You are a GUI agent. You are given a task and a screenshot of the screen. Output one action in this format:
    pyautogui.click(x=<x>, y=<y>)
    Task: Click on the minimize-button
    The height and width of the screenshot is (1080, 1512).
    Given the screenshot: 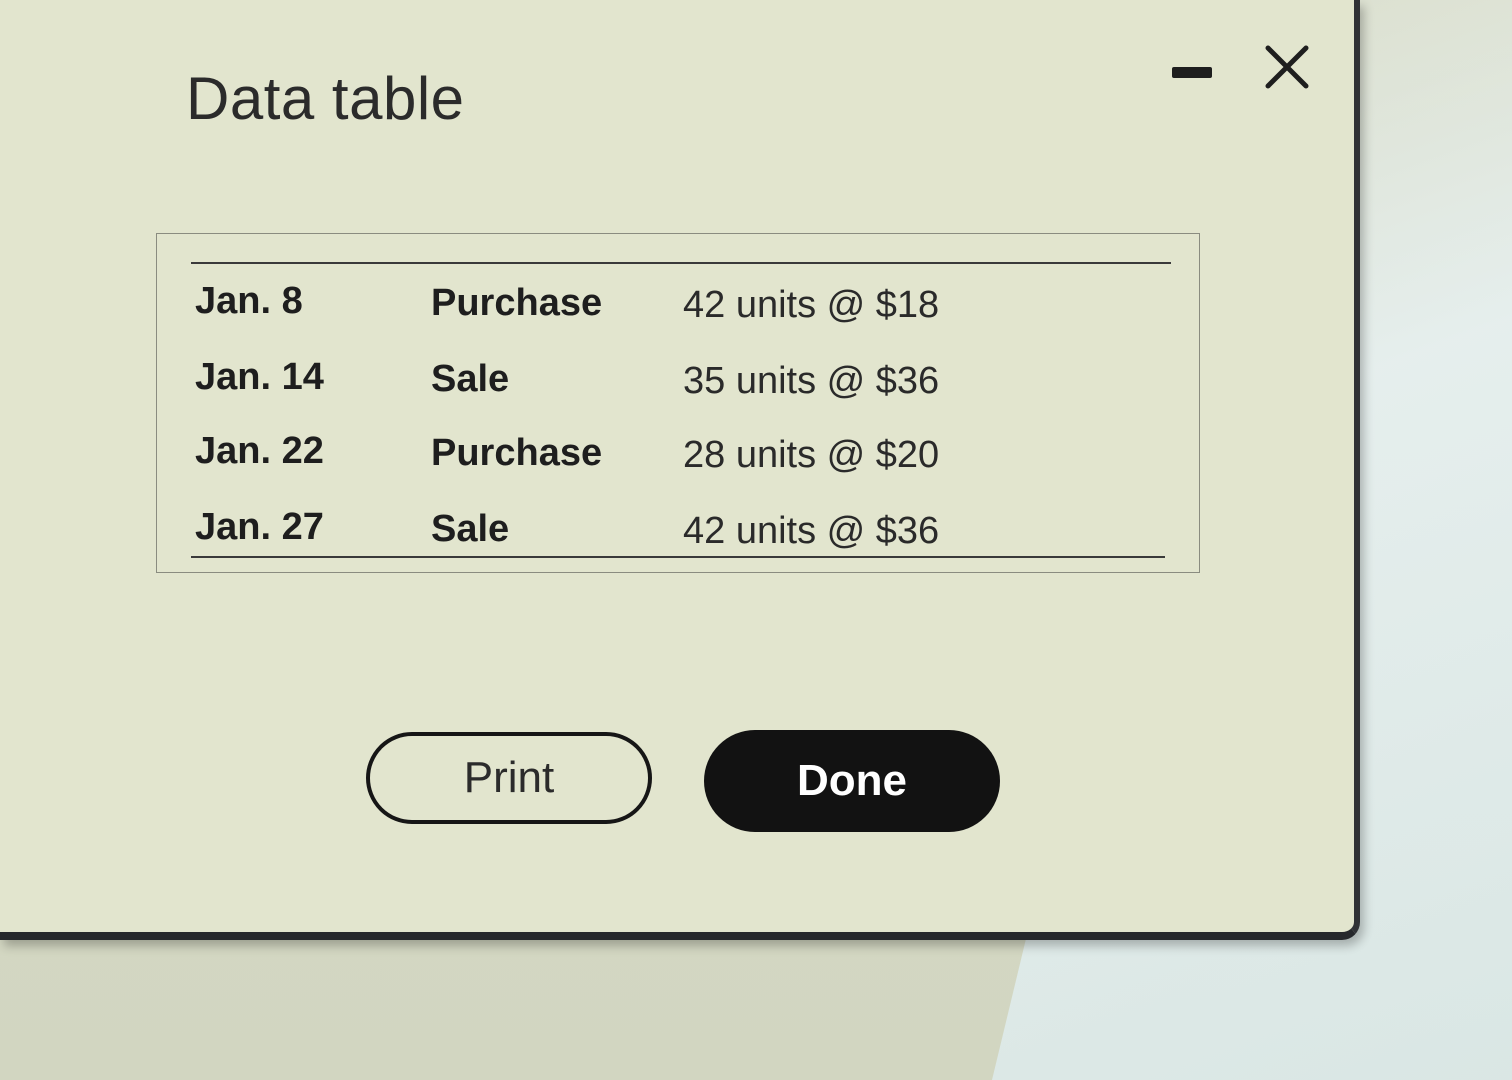 What is the action you would take?
    pyautogui.click(x=1192, y=72)
    